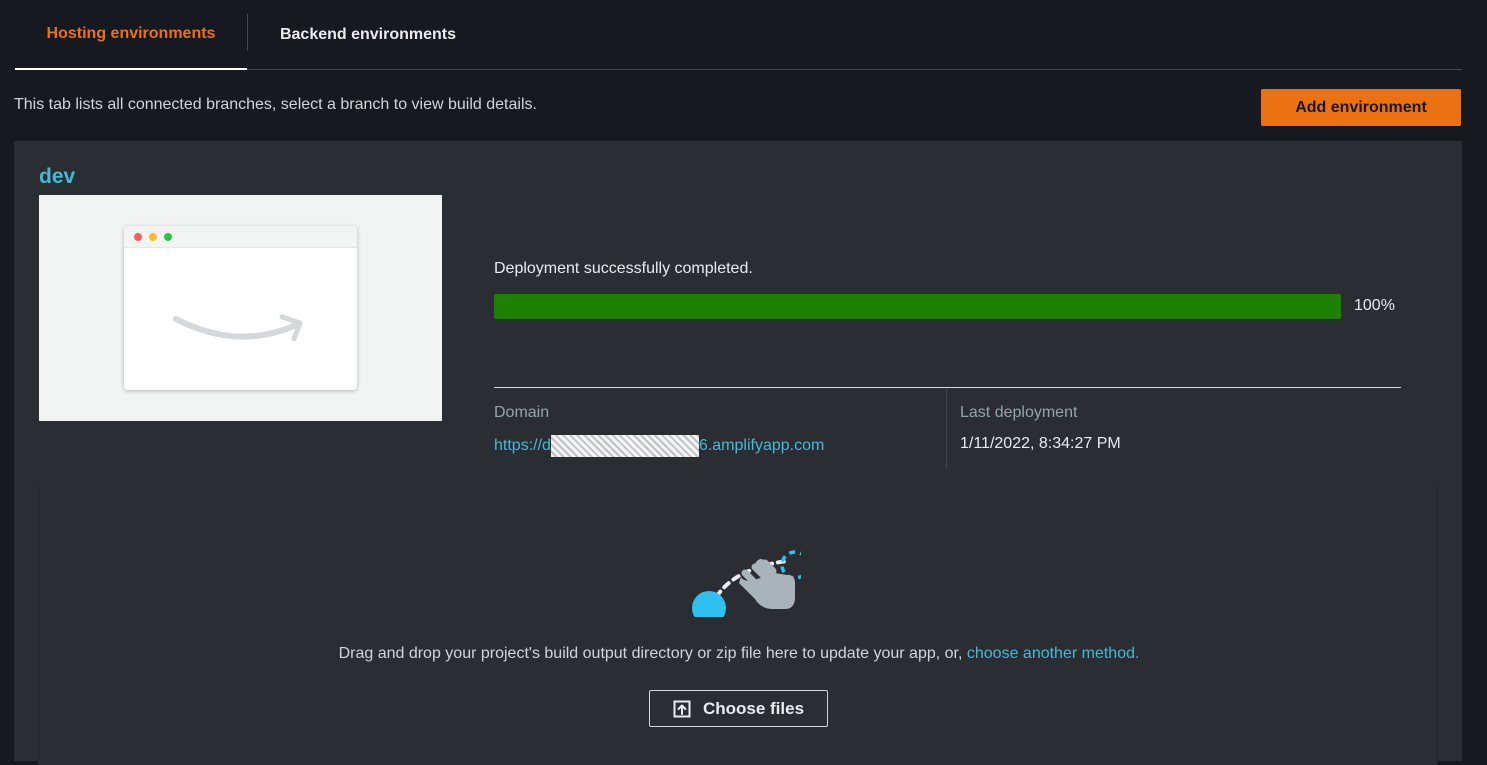 The image size is (1487, 765). Describe the element at coordinates (1019, 412) in the screenshot. I see `last-deployment-label: Last deployment` at that location.